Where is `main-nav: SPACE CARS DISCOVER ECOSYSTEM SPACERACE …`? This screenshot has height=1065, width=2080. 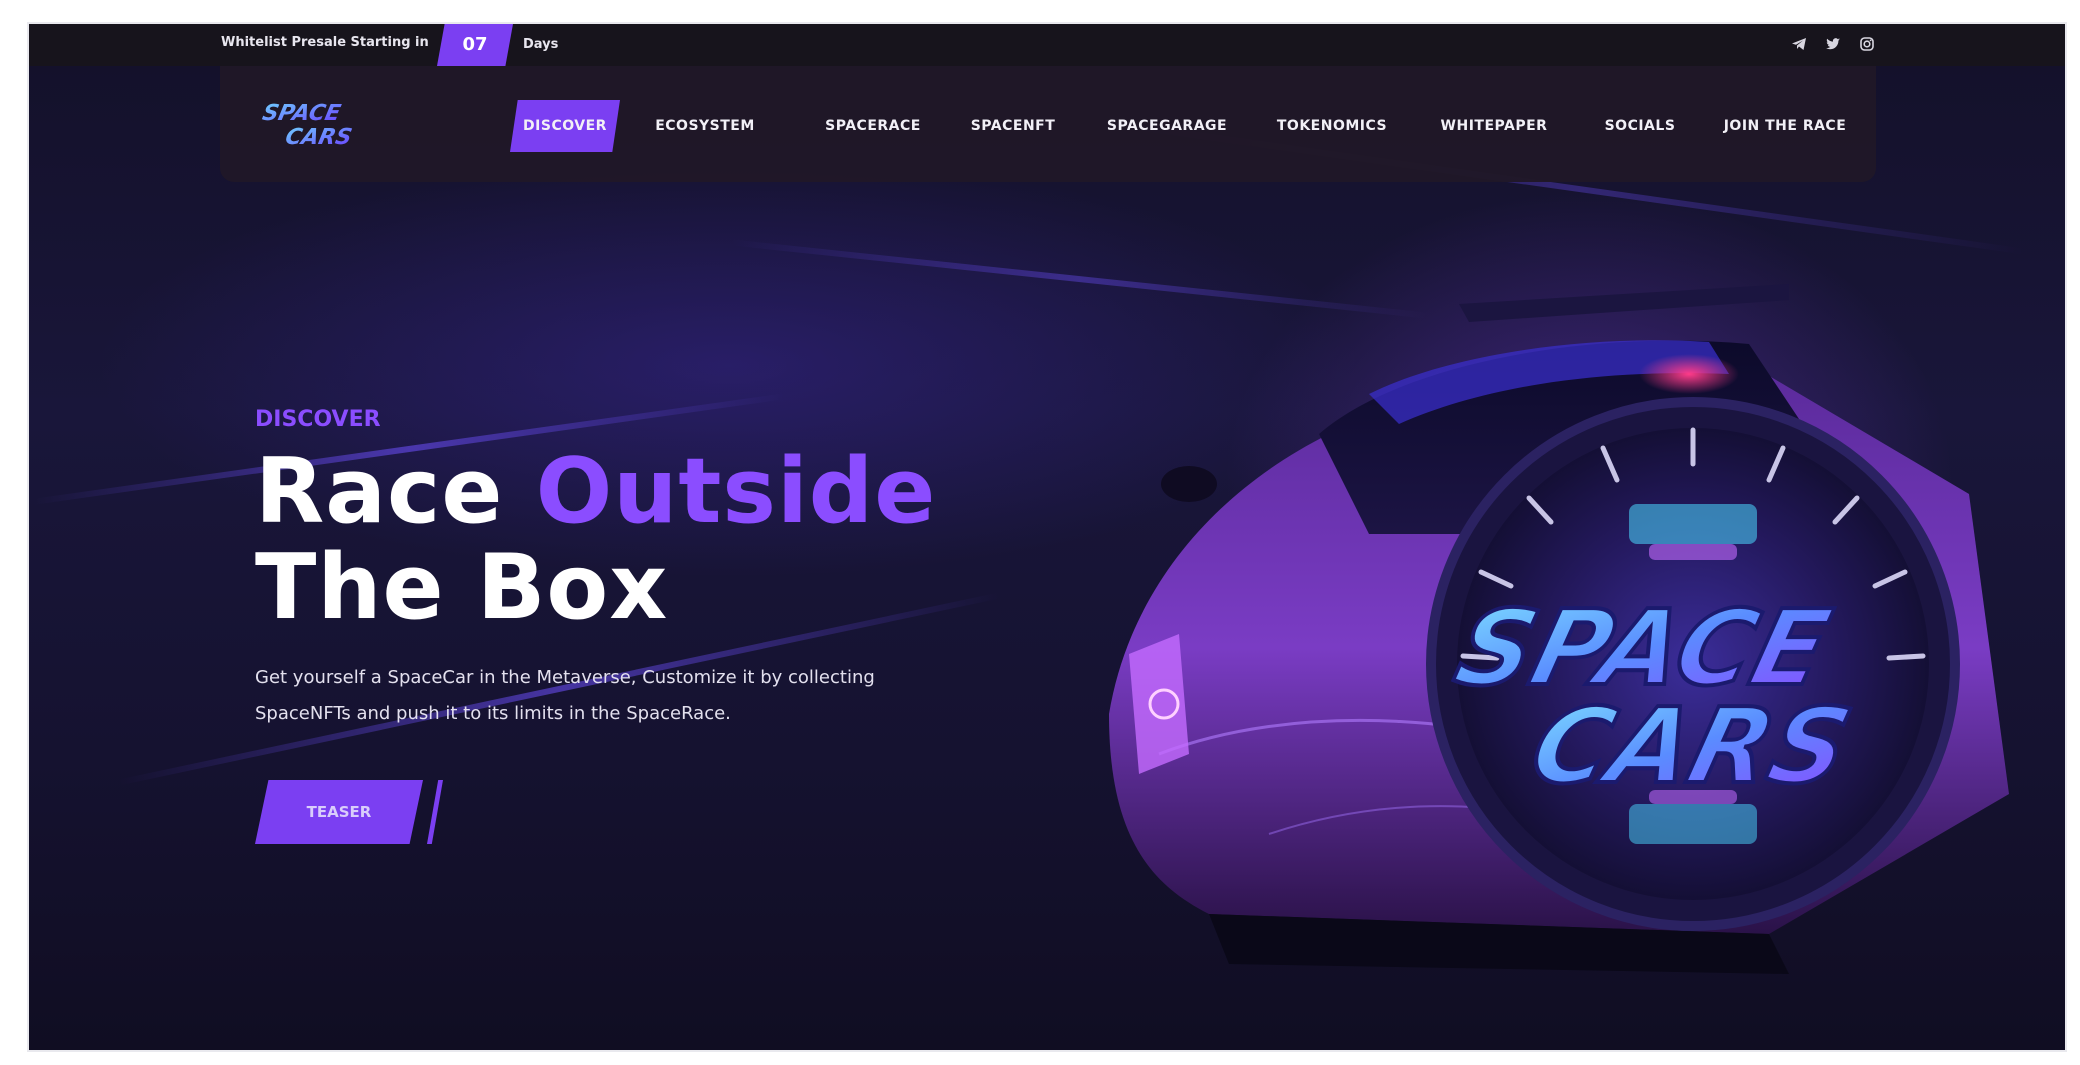
main-nav: SPACE CARS DISCOVER ECOSYSTEM SPACERACE … is located at coordinates (1048, 124).